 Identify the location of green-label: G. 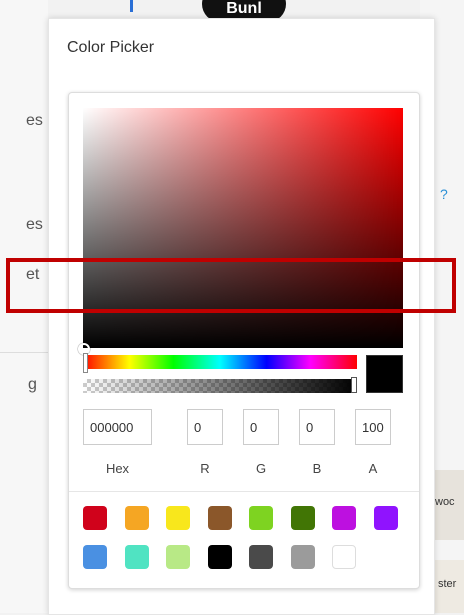
(261, 468).